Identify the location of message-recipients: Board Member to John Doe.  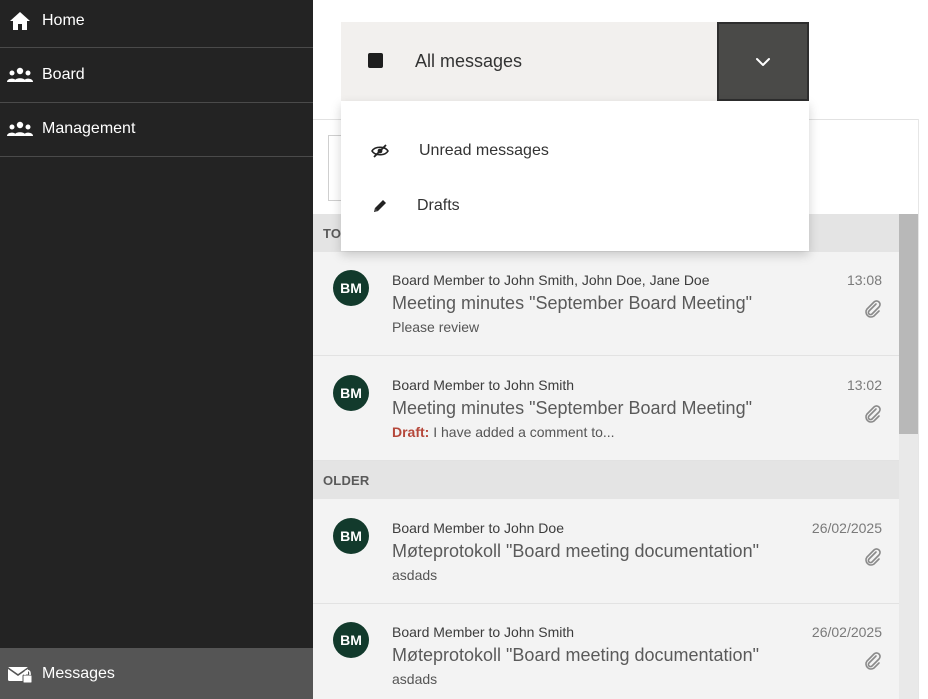
(478, 528).